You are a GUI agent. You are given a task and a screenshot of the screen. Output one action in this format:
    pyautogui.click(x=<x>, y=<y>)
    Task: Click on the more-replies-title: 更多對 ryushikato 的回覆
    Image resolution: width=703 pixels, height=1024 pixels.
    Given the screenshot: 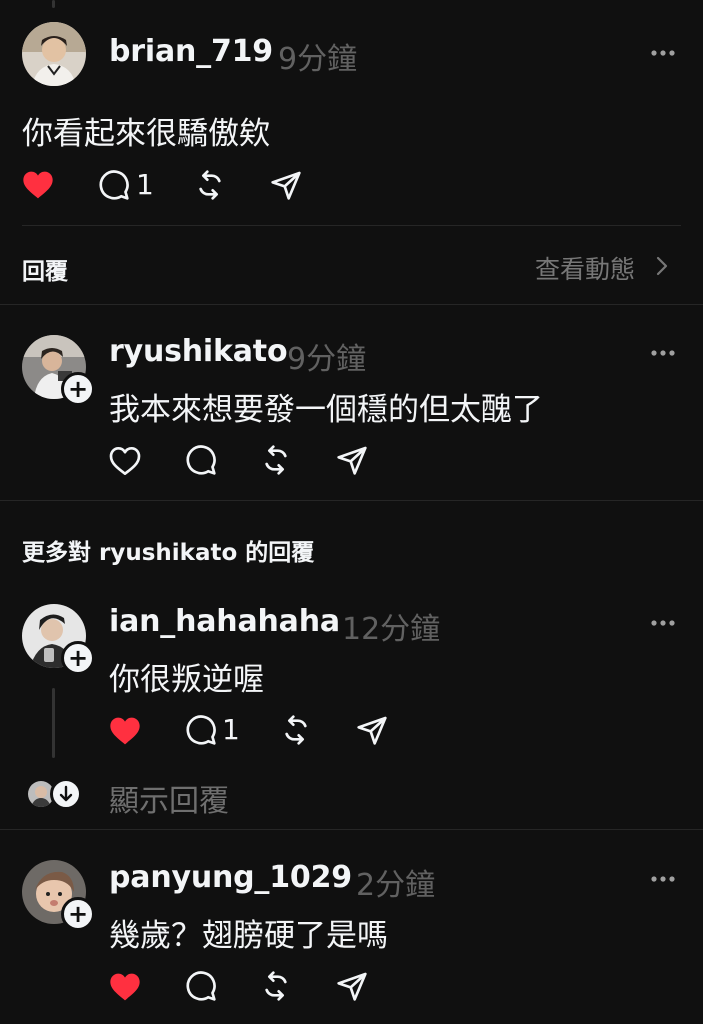 What is the action you would take?
    pyautogui.click(x=168, y=553)
    